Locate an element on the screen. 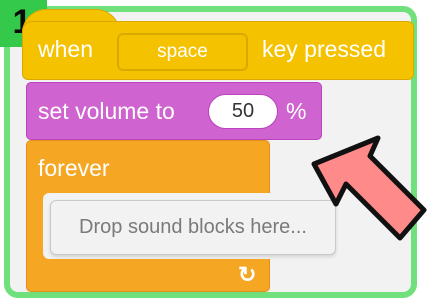  key-pressed-label: key pressed is located at coordinates (324, 49).